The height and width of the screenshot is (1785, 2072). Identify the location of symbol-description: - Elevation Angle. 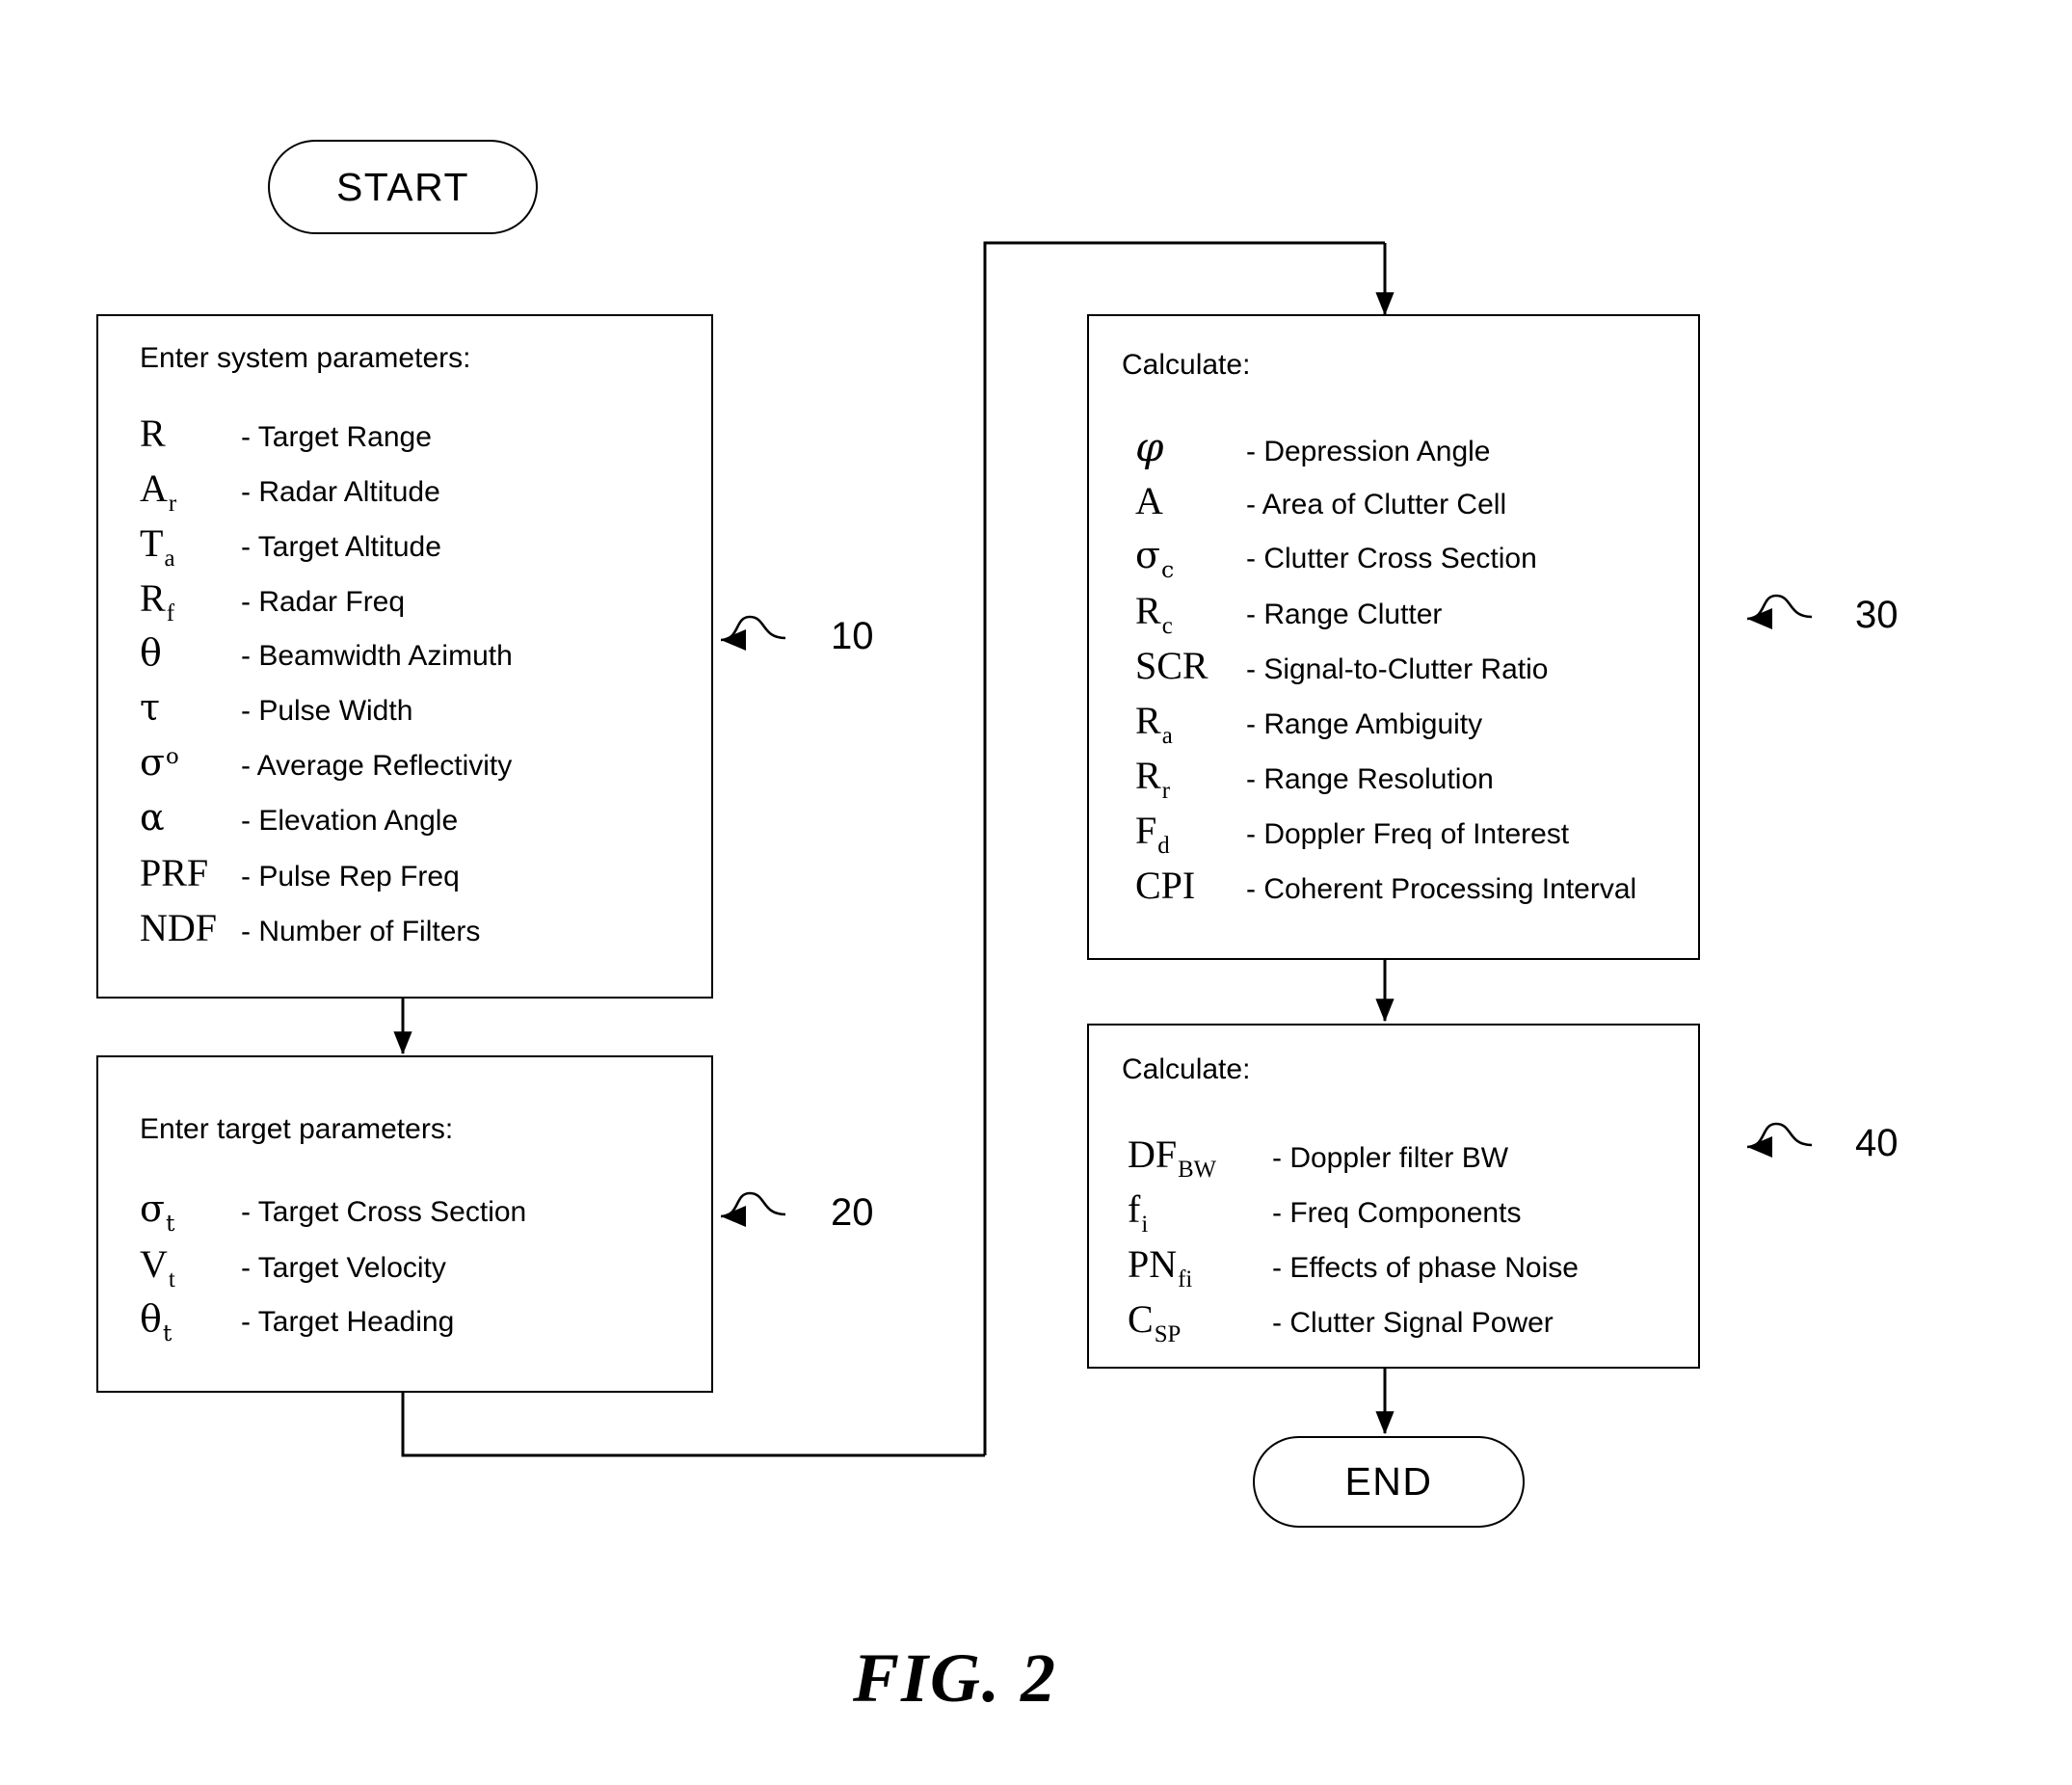
(350, 821).